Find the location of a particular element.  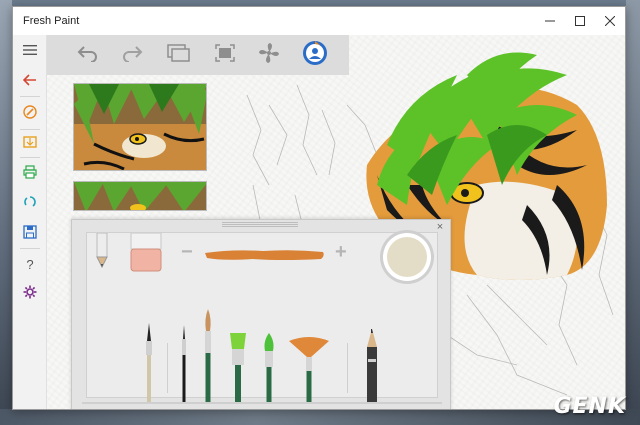

eraser-tool is located at coordinates (146, 253).